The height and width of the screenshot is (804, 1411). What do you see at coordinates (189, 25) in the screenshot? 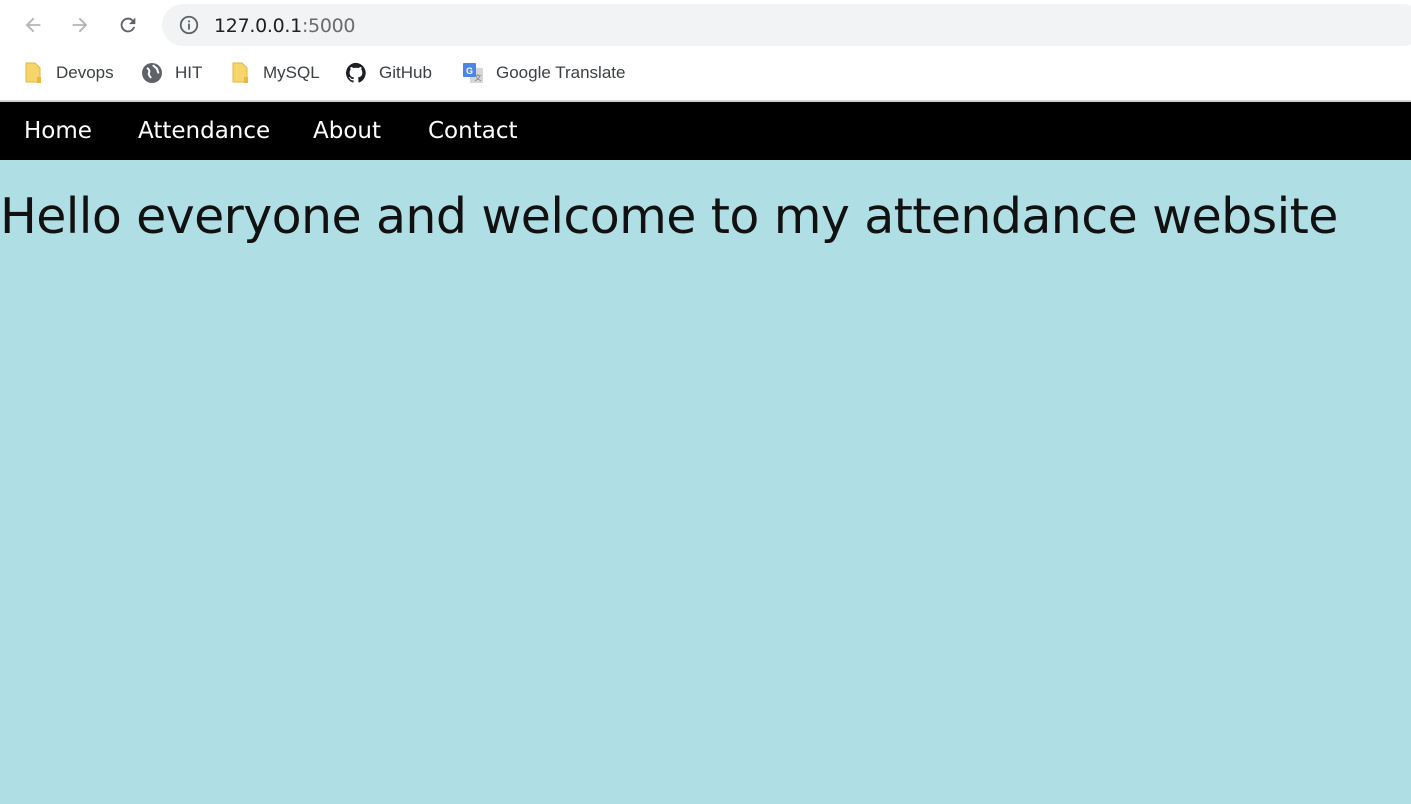
I see `info-icon` at bounding box center [189, 25].